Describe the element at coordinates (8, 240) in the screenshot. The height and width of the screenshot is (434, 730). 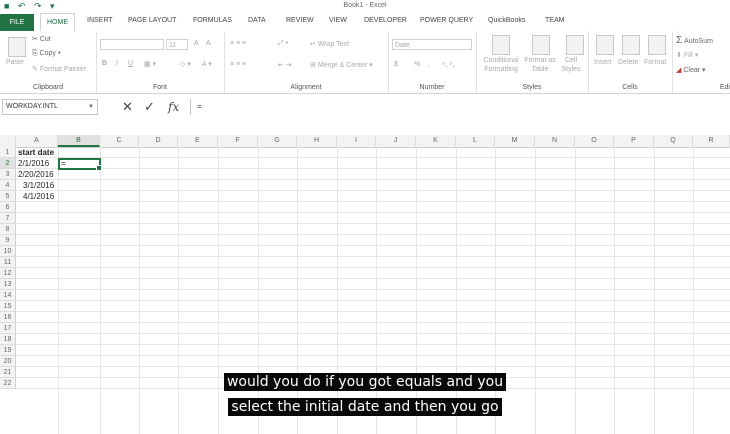
I see `row-header-9: 9` at that location.